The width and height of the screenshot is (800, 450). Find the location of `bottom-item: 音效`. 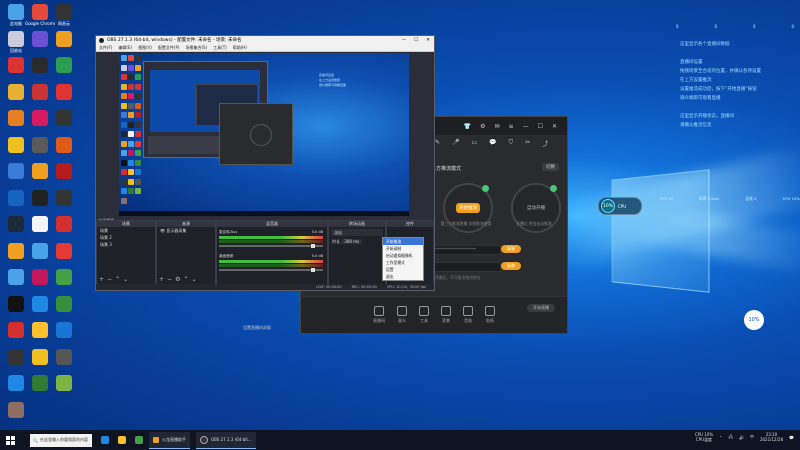

bottom-item: 音效 is located at coordinates (468, 315).